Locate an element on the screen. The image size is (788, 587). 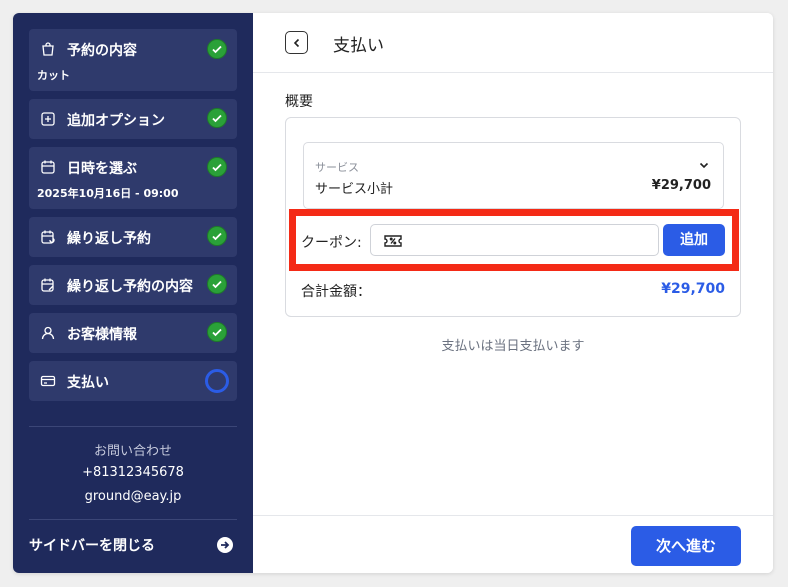
sidebar-item-detail: カット is located at coordinates (53, 75).